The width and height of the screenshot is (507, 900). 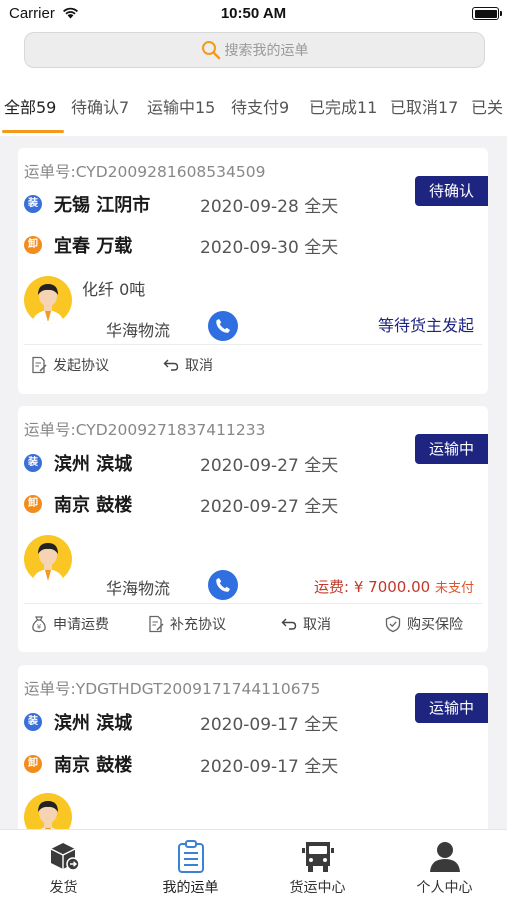 What do you see at coordinates (114, 289) in the screenshot?
I see `cargo-info: 化纤 0吨` at bounding box center [114, 289].